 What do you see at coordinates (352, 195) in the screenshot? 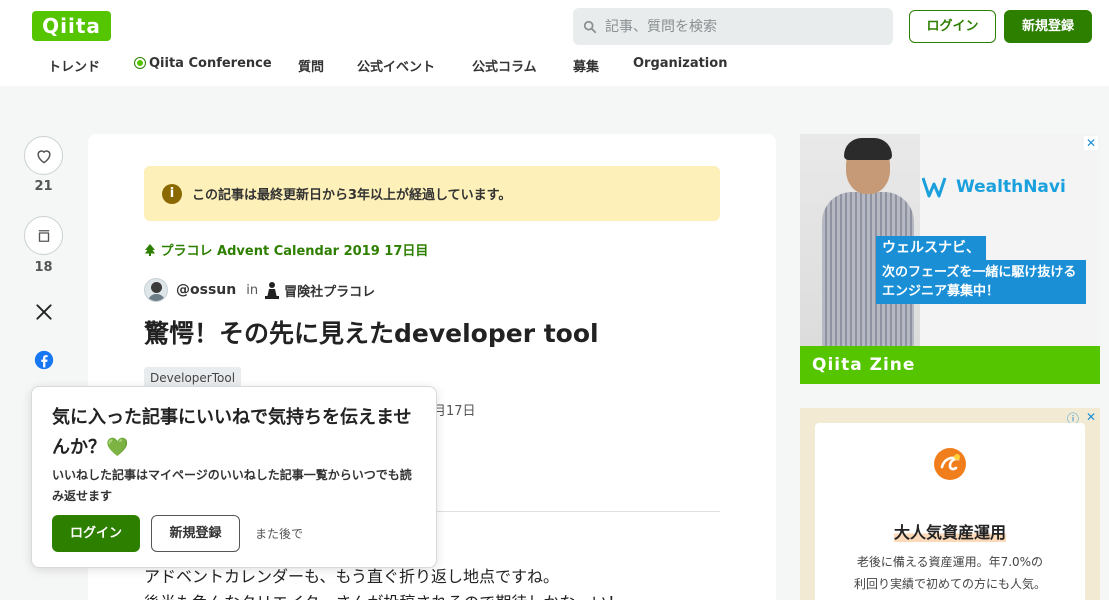
I see `outdated-notice-text: この記事は最終更新日から3年以上が経過しています。` at bounding box center [352, 195].